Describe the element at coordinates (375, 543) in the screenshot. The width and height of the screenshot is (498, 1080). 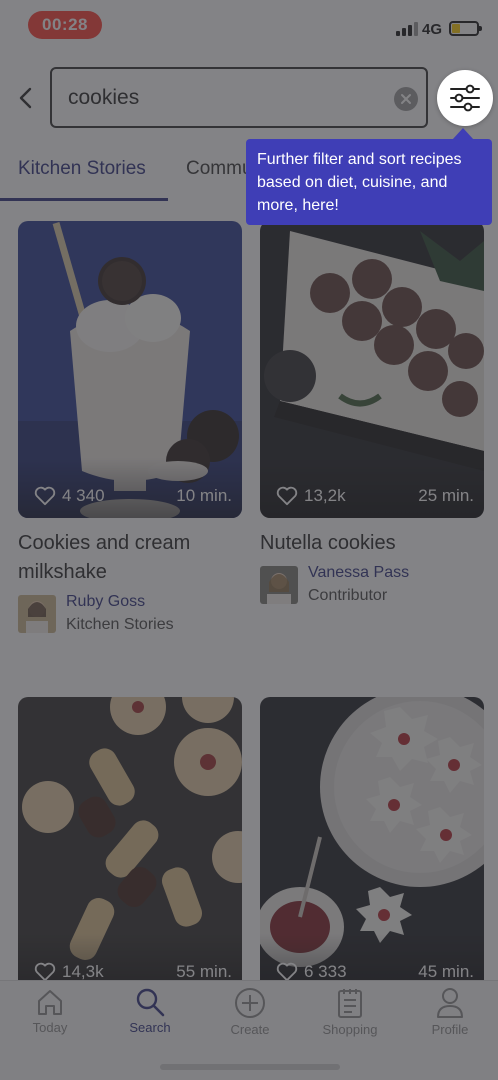
I see `recipe-title: Nutella cookies` at that location.